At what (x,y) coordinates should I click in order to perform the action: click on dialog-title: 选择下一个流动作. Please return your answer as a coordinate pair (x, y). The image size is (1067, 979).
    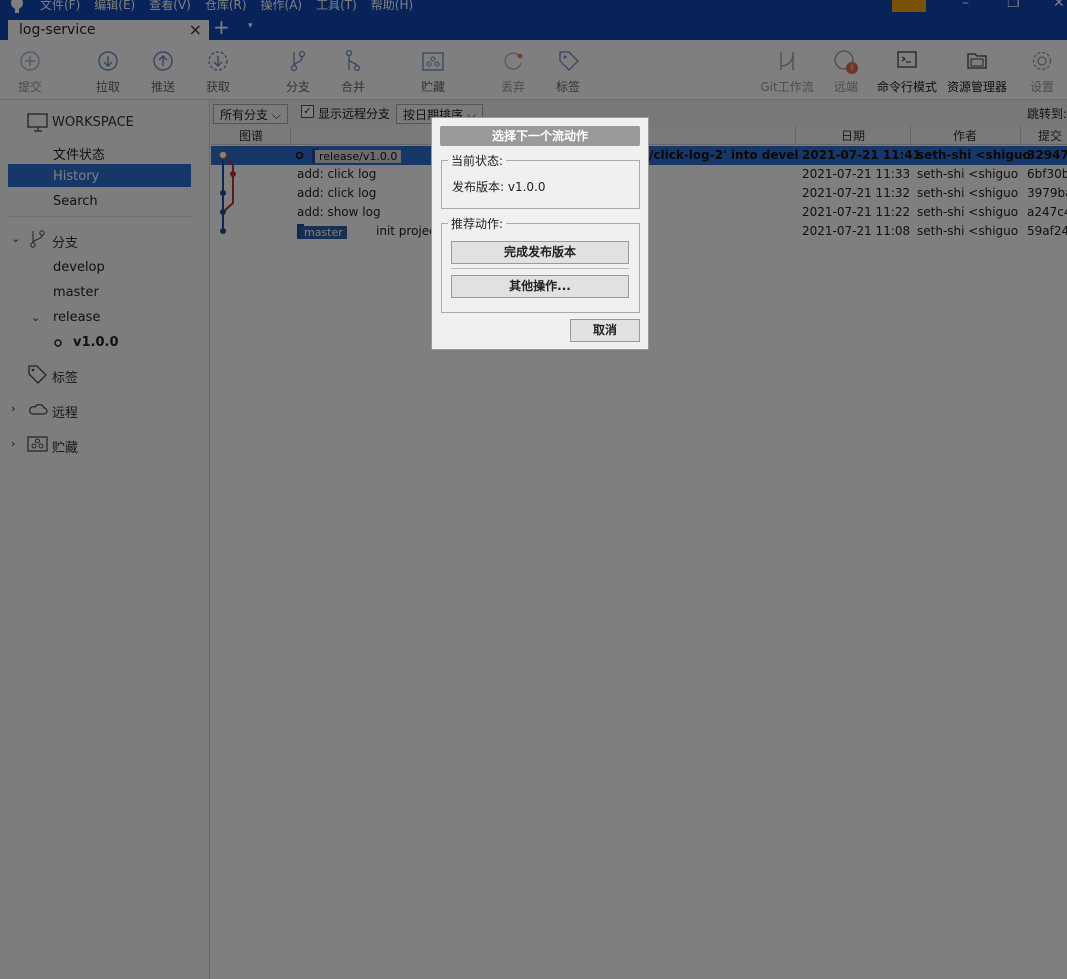
    Looking at the image, I should click on (540, 136).